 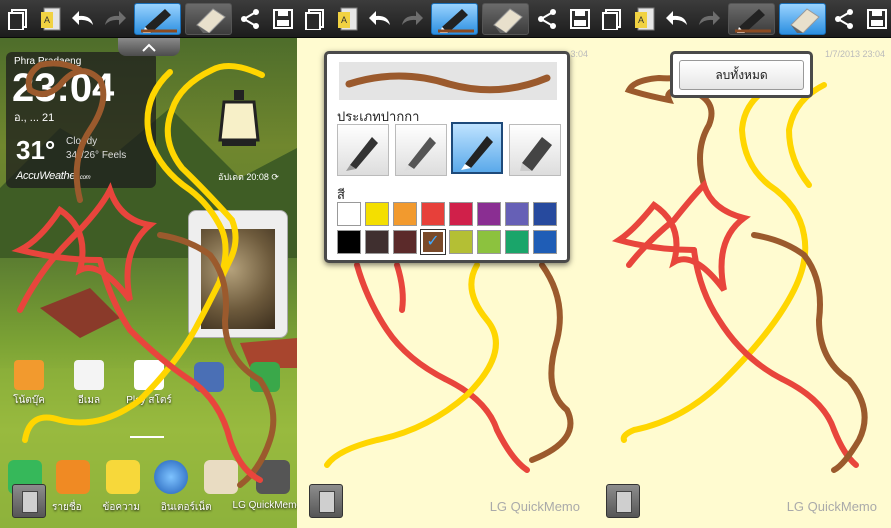 I want to click on expand-handle, so click(x=149, y=47).